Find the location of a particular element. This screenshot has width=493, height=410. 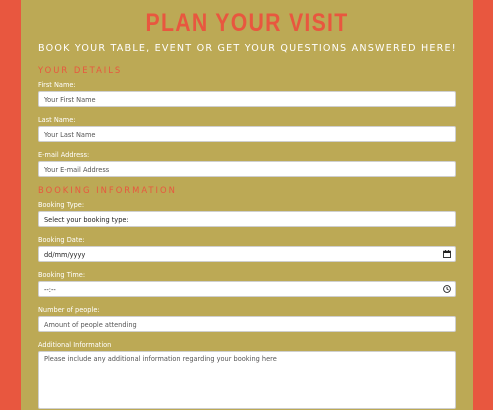

booking-type-field: Booking Type: Select your booking type: is located at coordinates (247, 214).